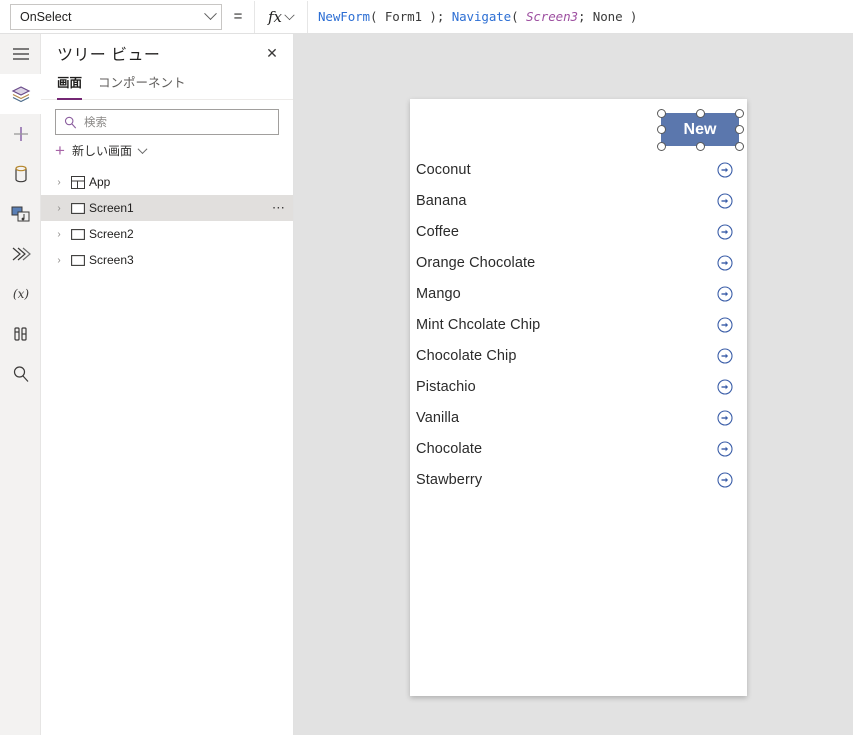  What do you see at coordinates (111, 234) in the screenshot?
I see `tree-item-label: Screen2` at bounding box center [111, 234].